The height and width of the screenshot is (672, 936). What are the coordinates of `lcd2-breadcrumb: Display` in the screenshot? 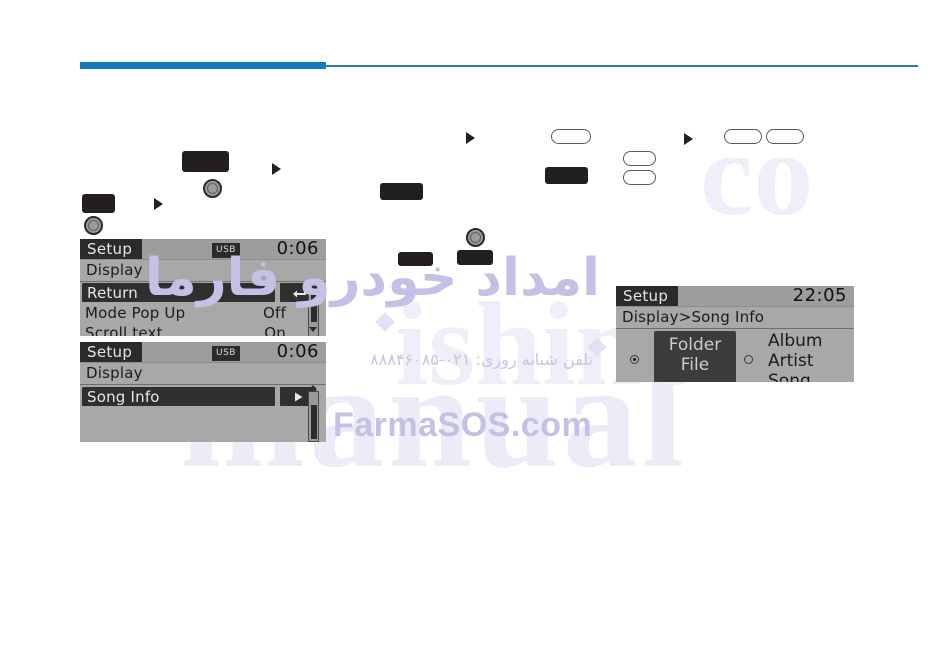 It's located at (203, 374).